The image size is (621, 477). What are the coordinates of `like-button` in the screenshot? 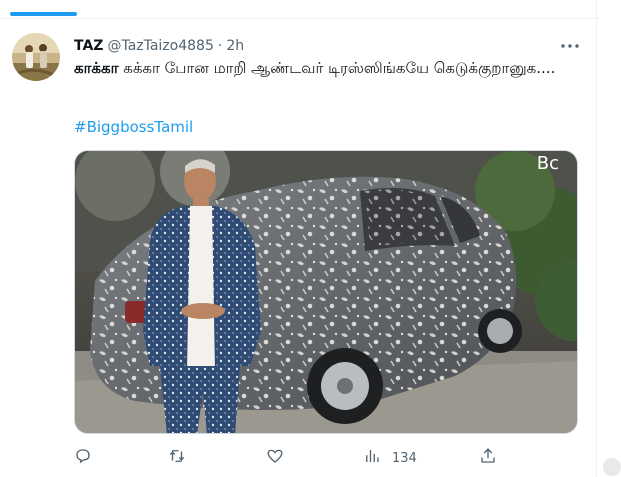 It's located at (275, 458).